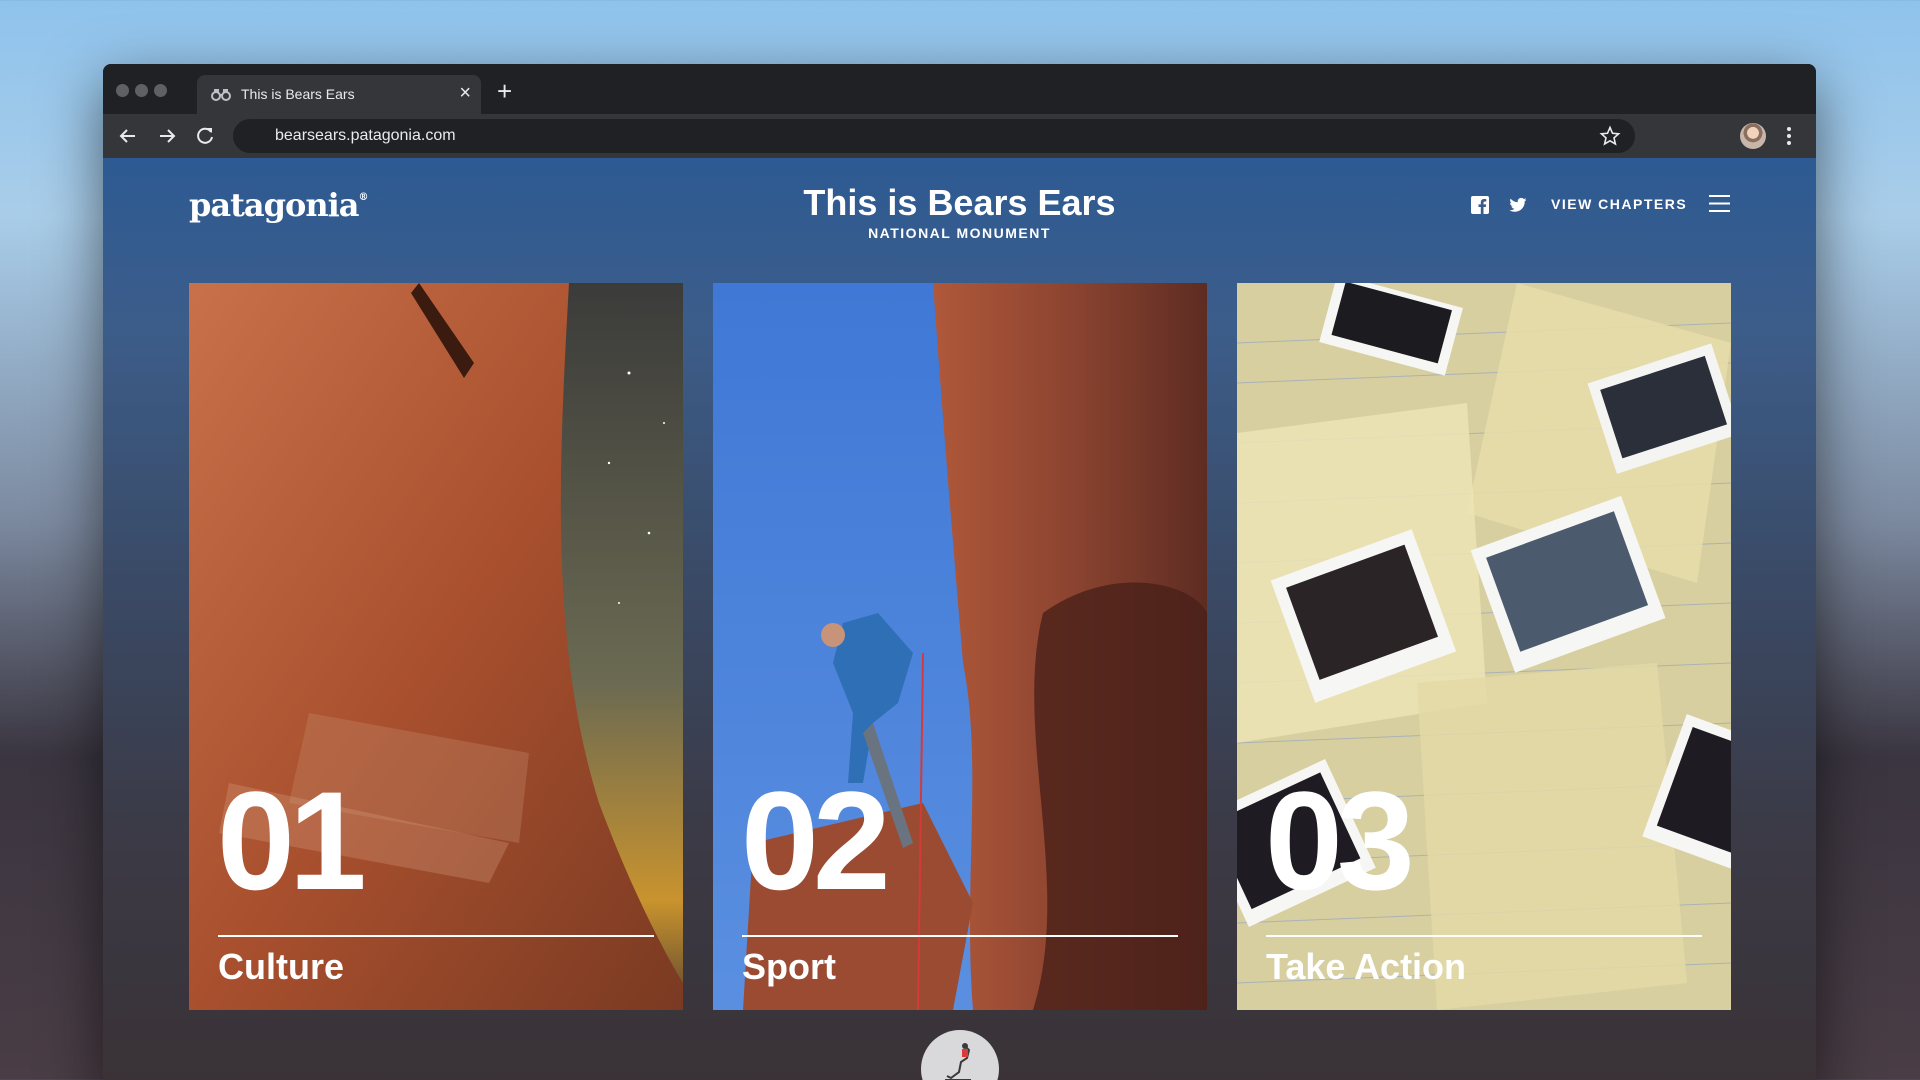 The width and height of the screenshot is (1920, 1080). What do you see at coordinates (1753, 136) in the screenshot?
I see `profile-avatar` at bounding box center [1753, 136].